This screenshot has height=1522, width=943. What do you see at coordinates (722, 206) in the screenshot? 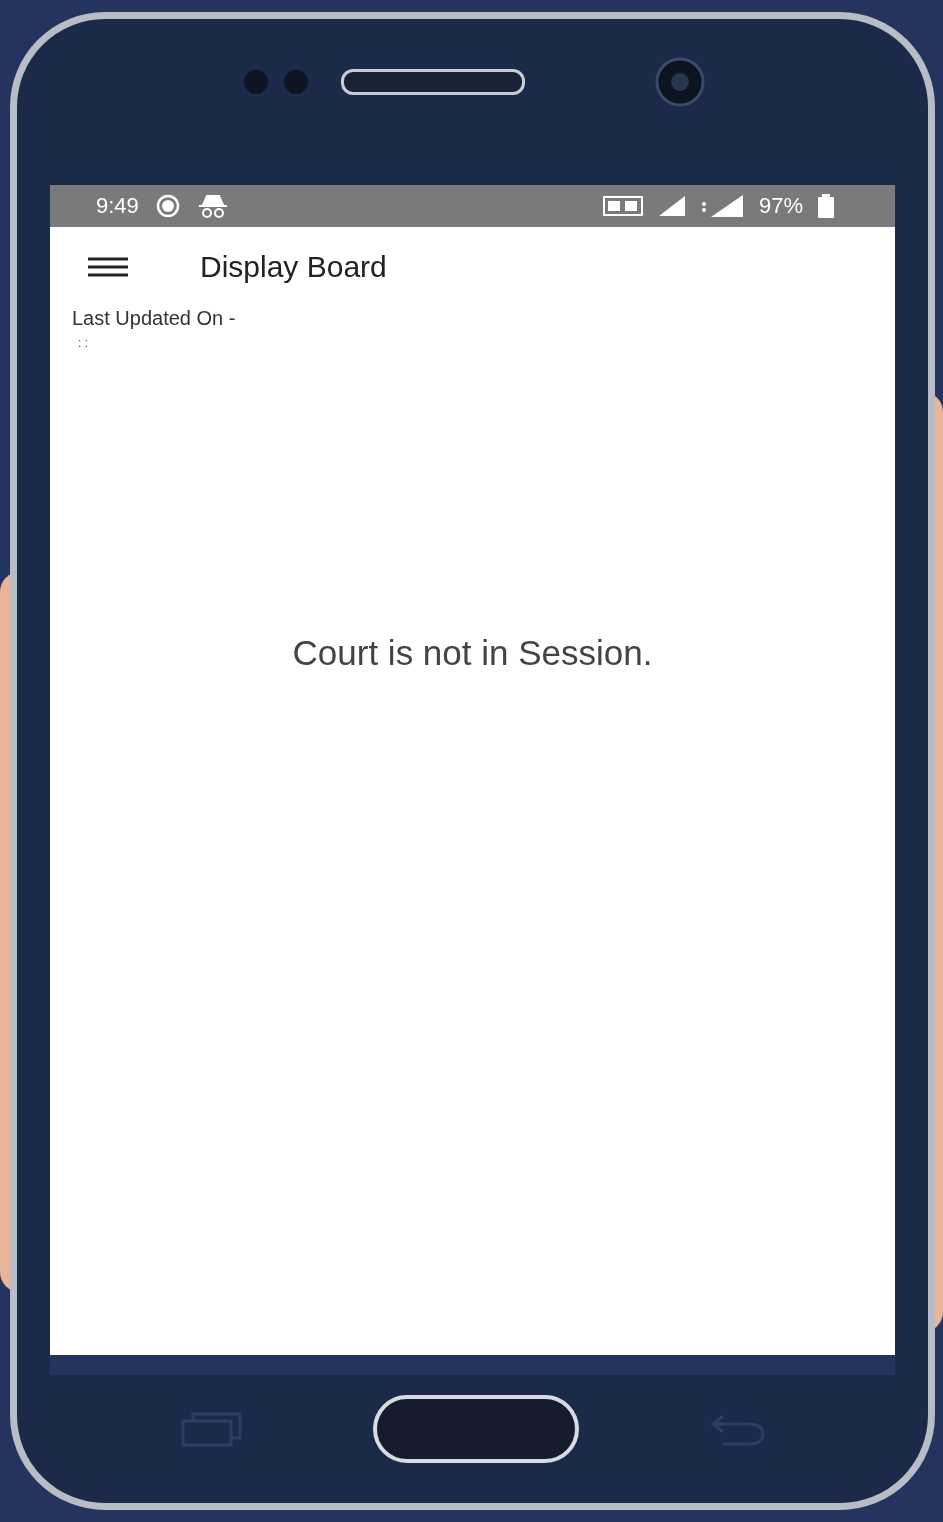
I see `mobile-data-signal-icon` at bounding box center [722, 206].